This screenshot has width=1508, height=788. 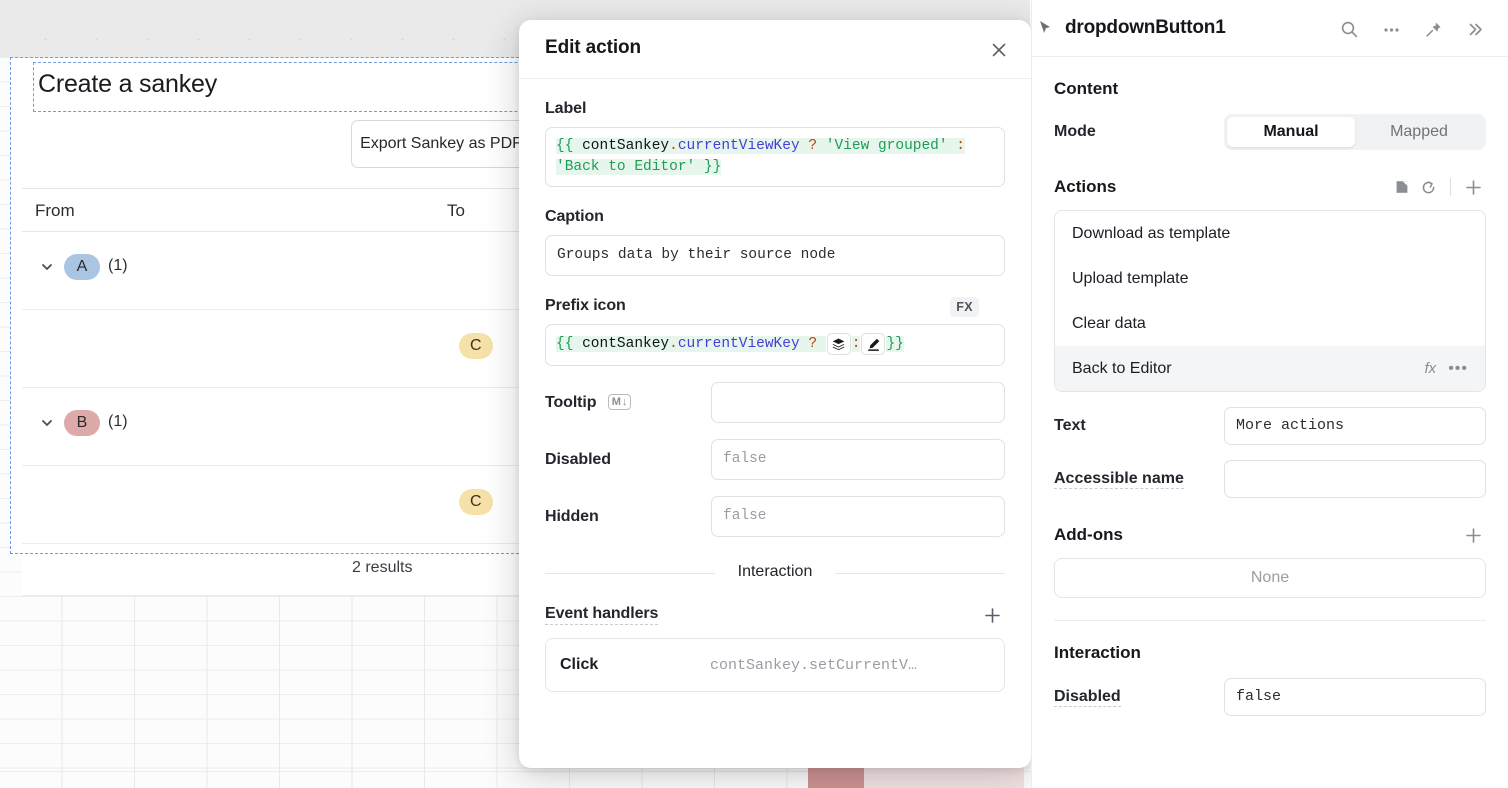 I want to click on accessible-name-label-wrap: Accessible name, so click(x=1139, y=479).